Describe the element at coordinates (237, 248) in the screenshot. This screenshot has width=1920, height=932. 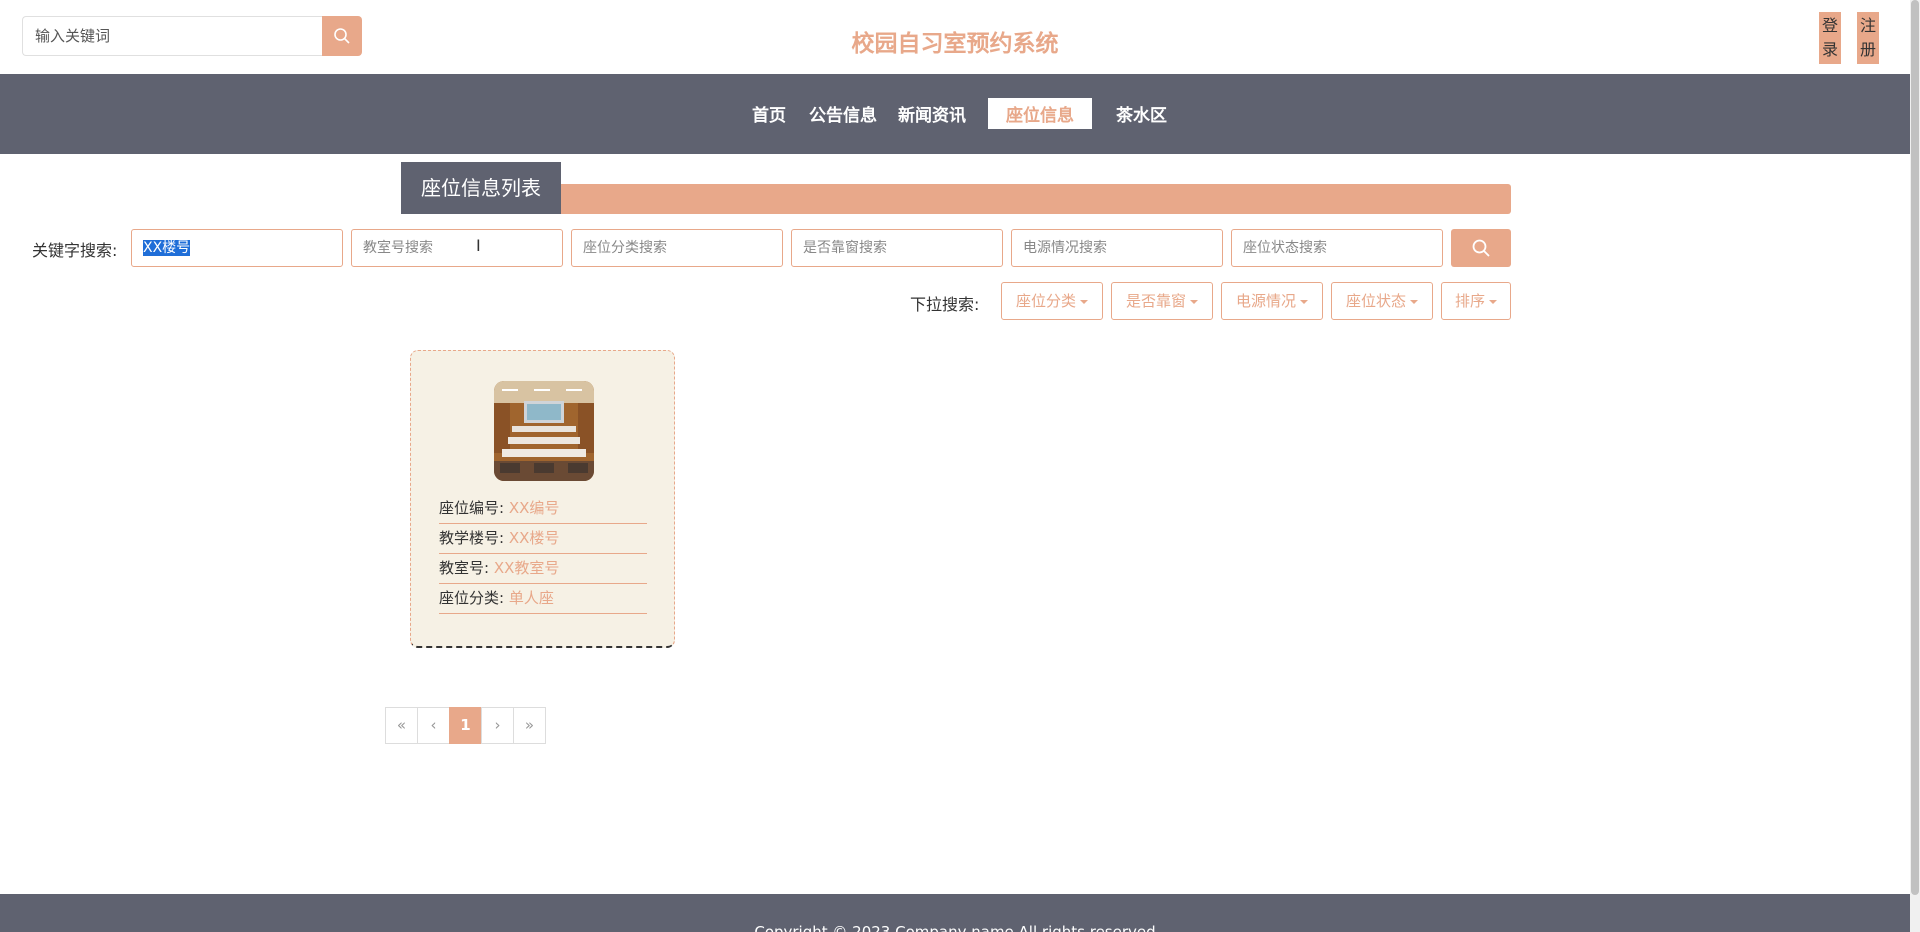
I see `building-search-input: XX楼号` at that location.